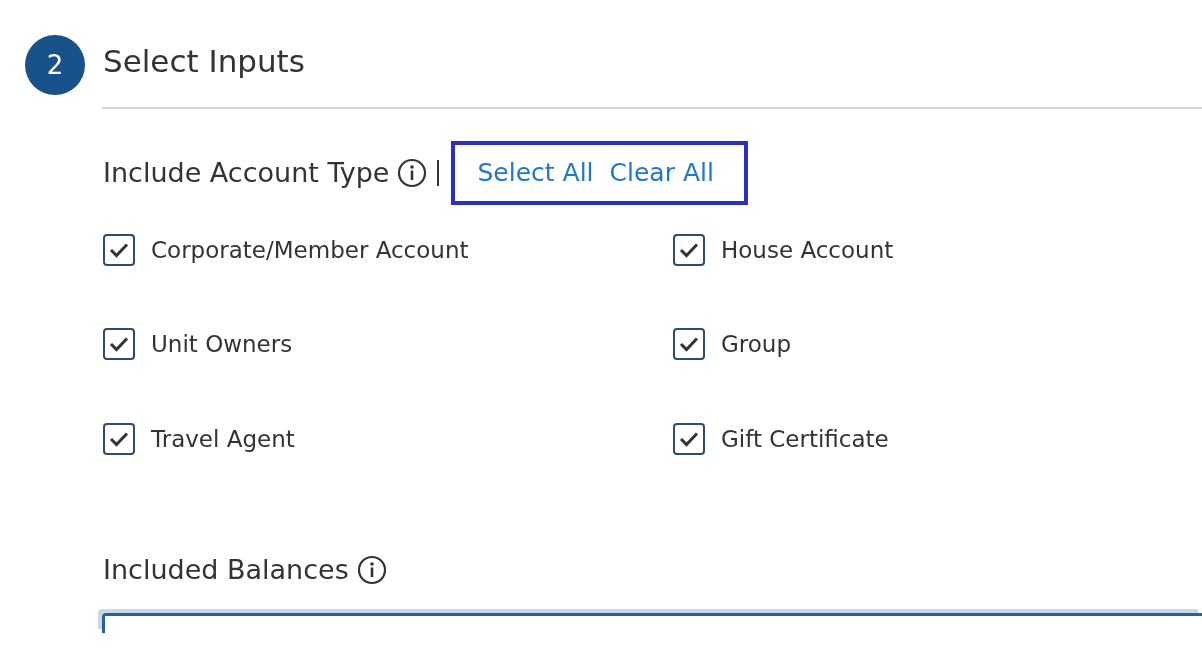  What do you see at coordinates (246, 172) in the screenshot?
I see `field-label: Include Account Type` at bounding box center [246, 172].